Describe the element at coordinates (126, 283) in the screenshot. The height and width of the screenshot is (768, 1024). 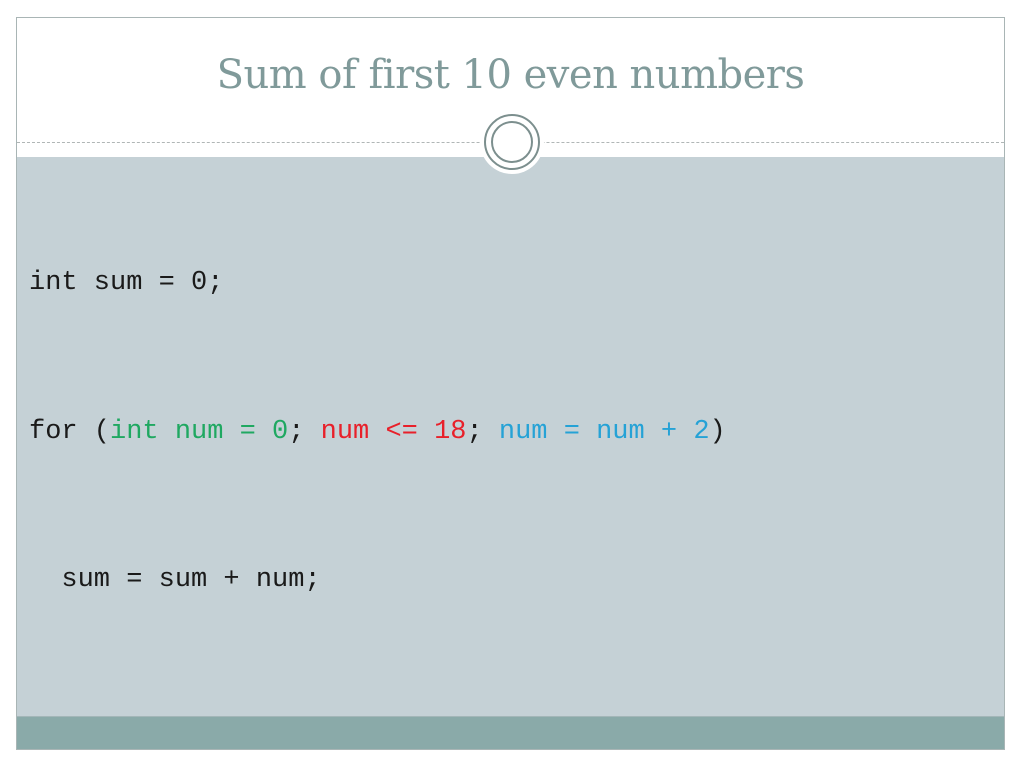
I see `code-line-1: int sum = 0;` at that location.